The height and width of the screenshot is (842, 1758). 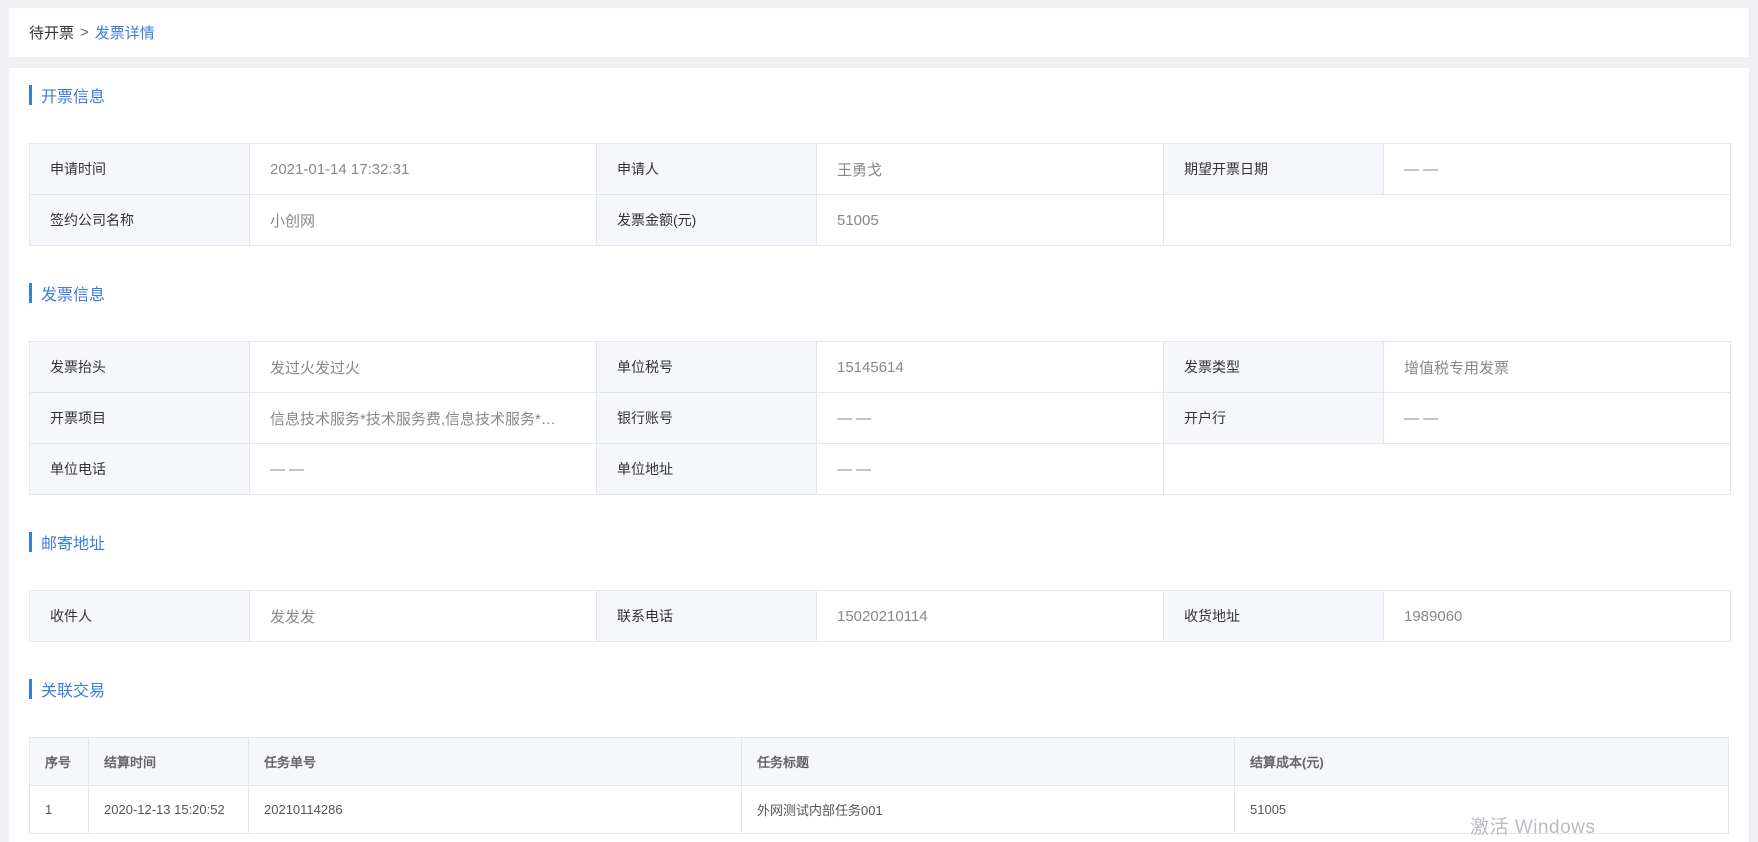 I want to click on table-header-row: 序号 结算时间 任务单号 任务标题 结算成本(元), so click(x=879, y=761).